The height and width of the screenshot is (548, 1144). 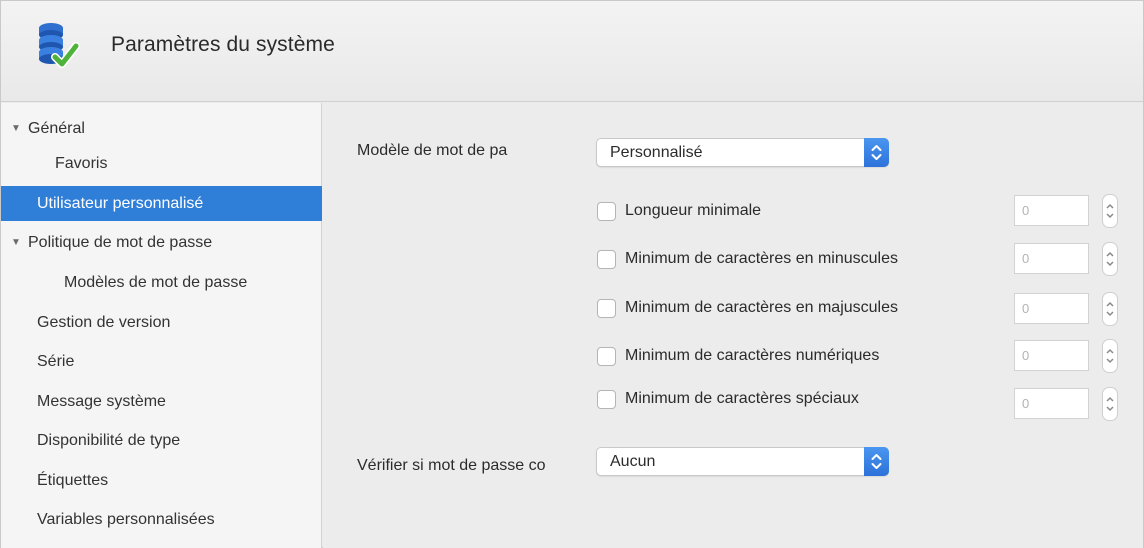 What do you see at coordinates (57, 45) in the screenshot?
I see `database-check-icon` at bounding box center [57, 45].